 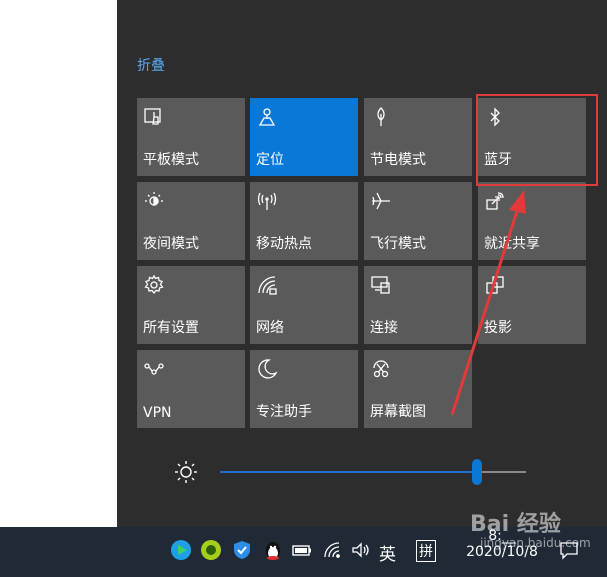 What do you see at coordinates (382, 201) in the screenshot?
I see `airplane-icon` at bounding box center [382, 201].